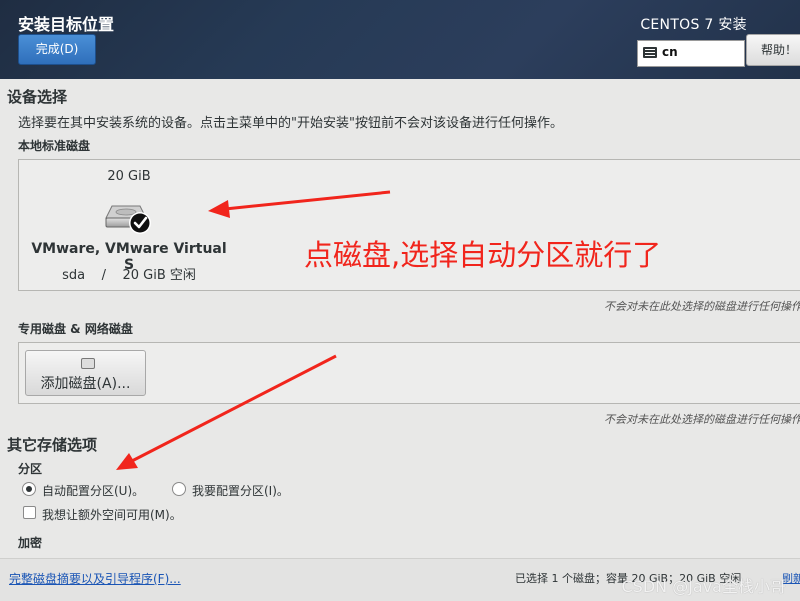 The image size is (800, 601). I want to click on extra-space-label: 我想让额外空间可用(M)。, so click(112, 514).